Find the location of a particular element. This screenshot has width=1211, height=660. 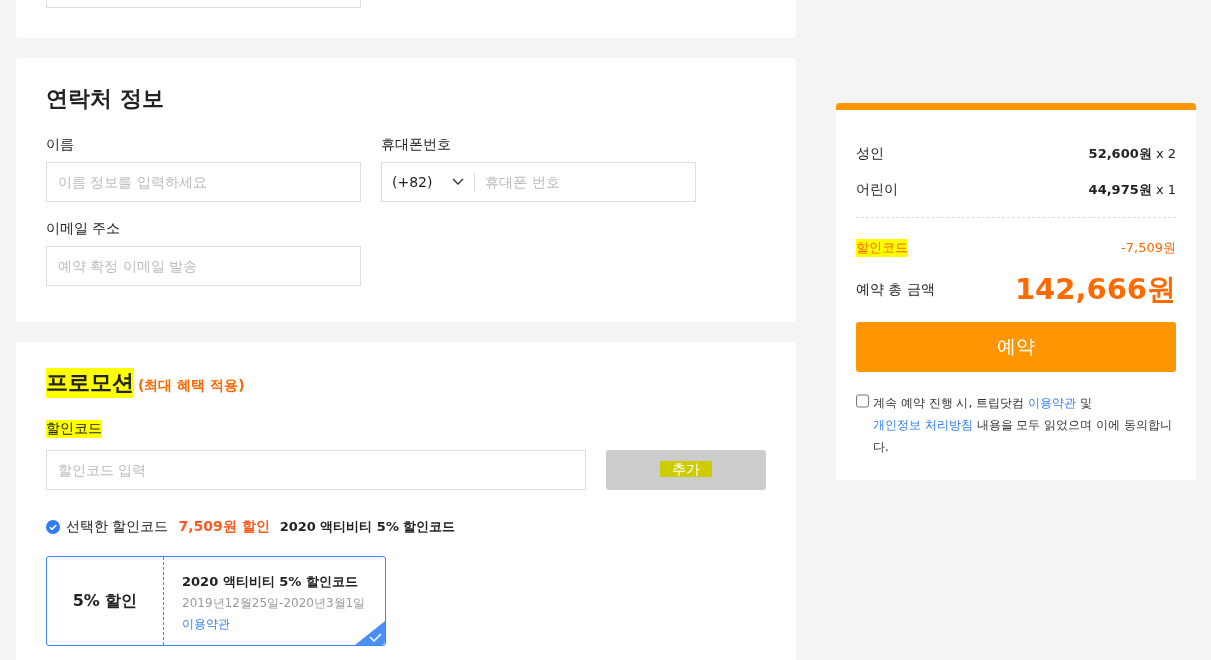

discount-amount: 7,509원 할인 is located at coordinates (224, 527).